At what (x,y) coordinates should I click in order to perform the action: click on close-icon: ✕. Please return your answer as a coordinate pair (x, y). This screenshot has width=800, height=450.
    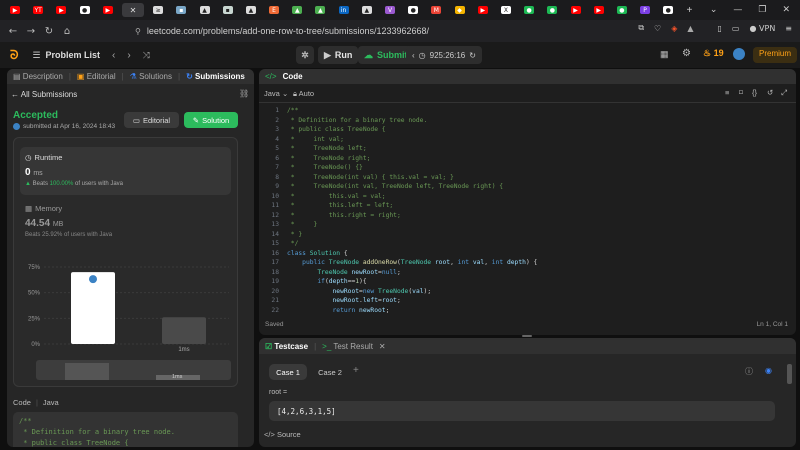
    Looking at the image, I should click on (382, 346).